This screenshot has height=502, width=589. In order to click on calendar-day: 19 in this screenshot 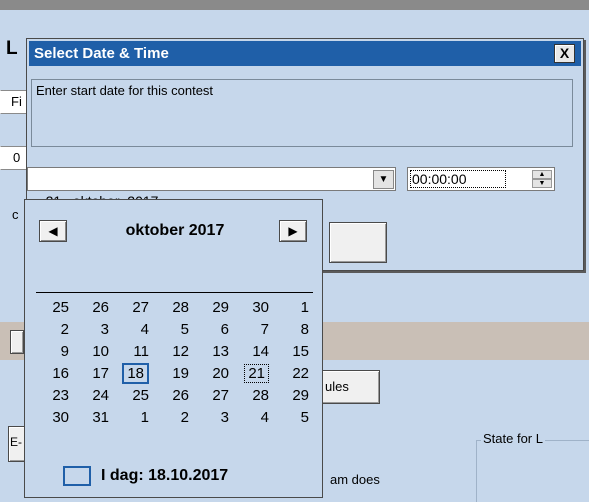, I will do `click(175, 374)`.